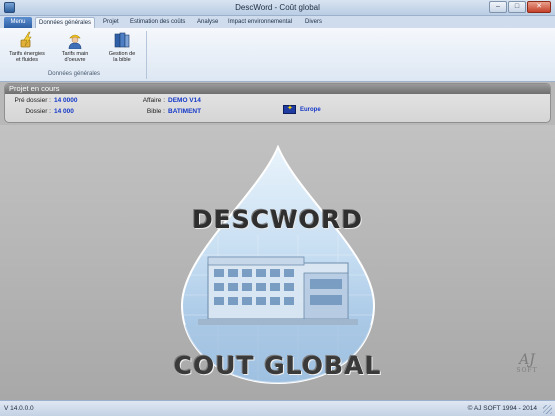 This screenshot has height=416, width=555. I want to click on ribbon-group-separator, so click(146, 55).